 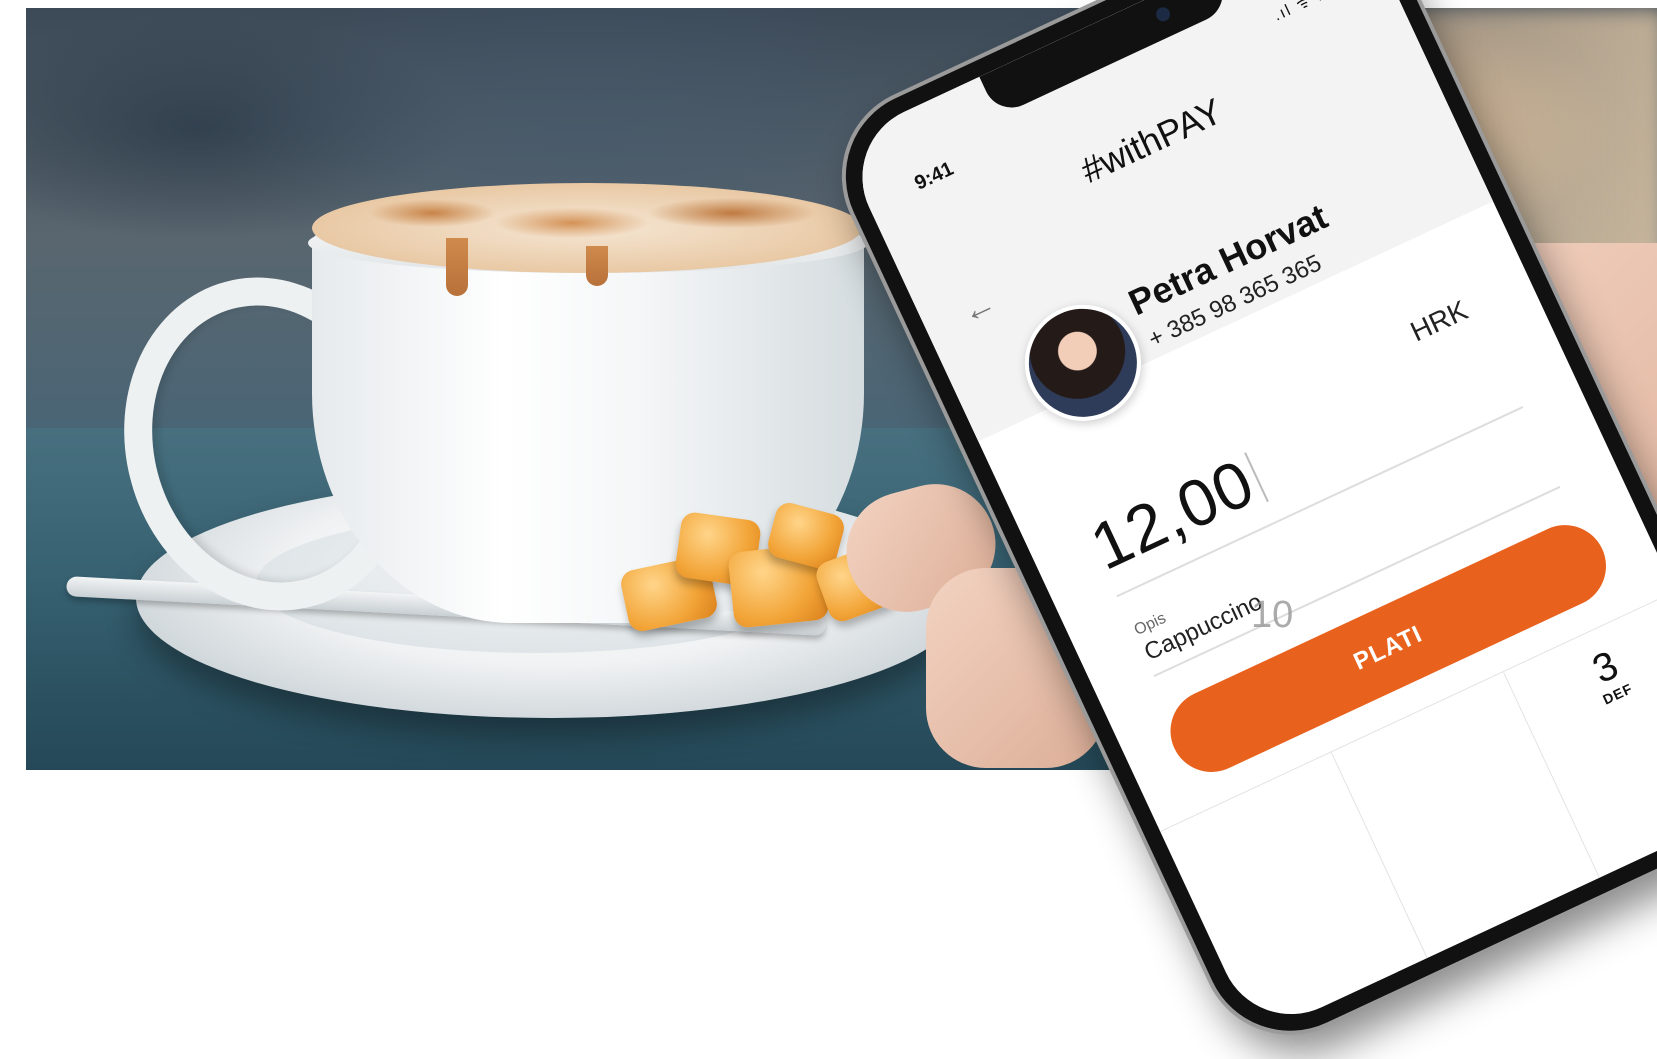 I want to click on camera-icon, so click(x=1163, y=14).